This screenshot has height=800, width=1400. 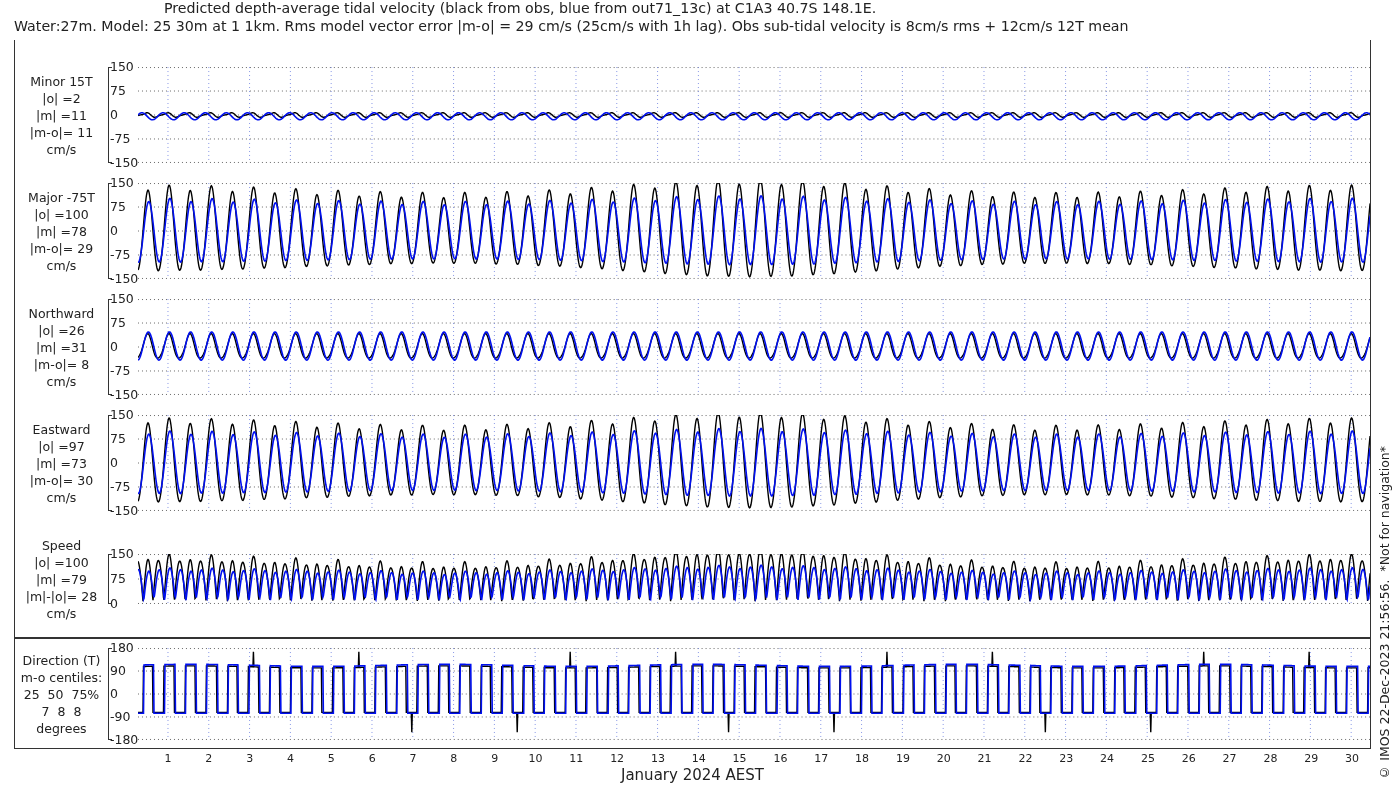 What do you see at coordinates (61, 711) in the screenshot?
I see `panel-label: 7 8 8` at bounding box center [61, 711].